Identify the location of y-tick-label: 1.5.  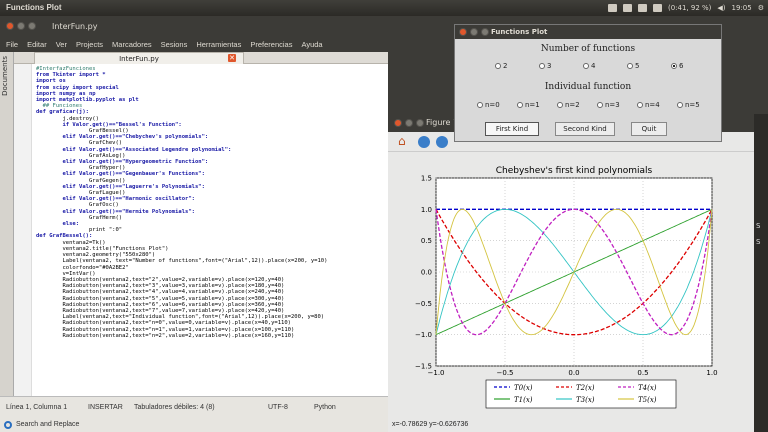
(426, 179).